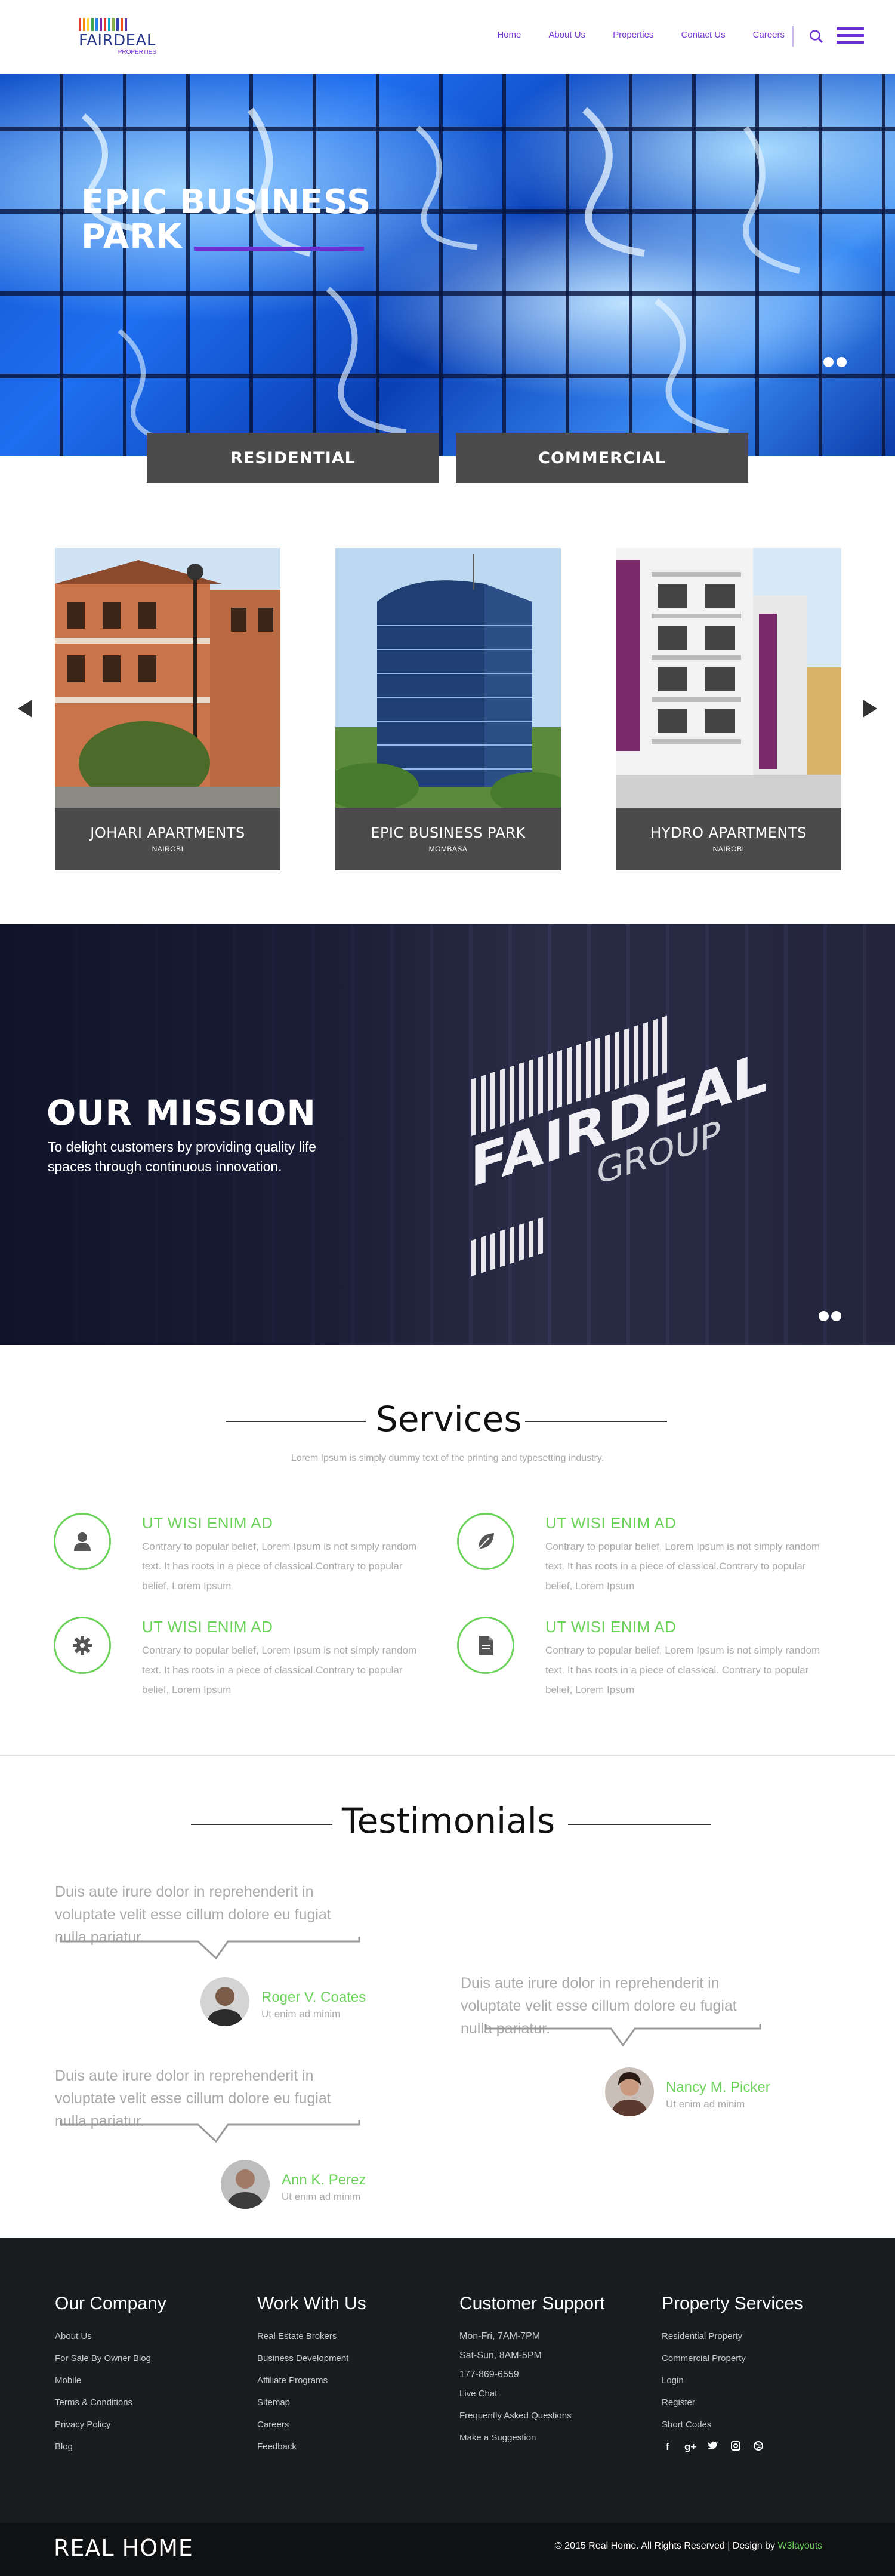  Describe the element at coordinates (830, 1316) in the screenshot. I see `mission-slider-dots` at that location.